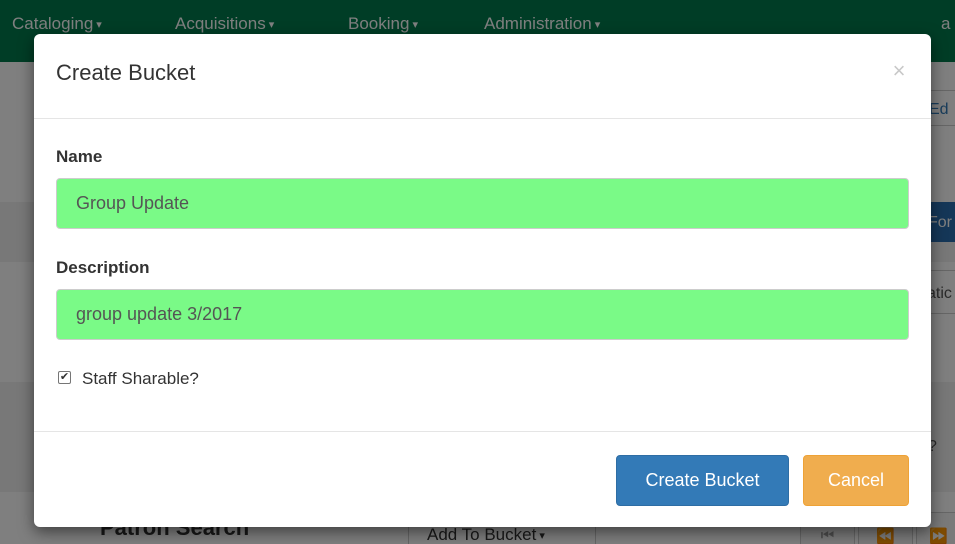  Describe the element at coordinates (140, 378) in the screenshot. I see `staff-sharable-label: Staff Sharable?` at that location.